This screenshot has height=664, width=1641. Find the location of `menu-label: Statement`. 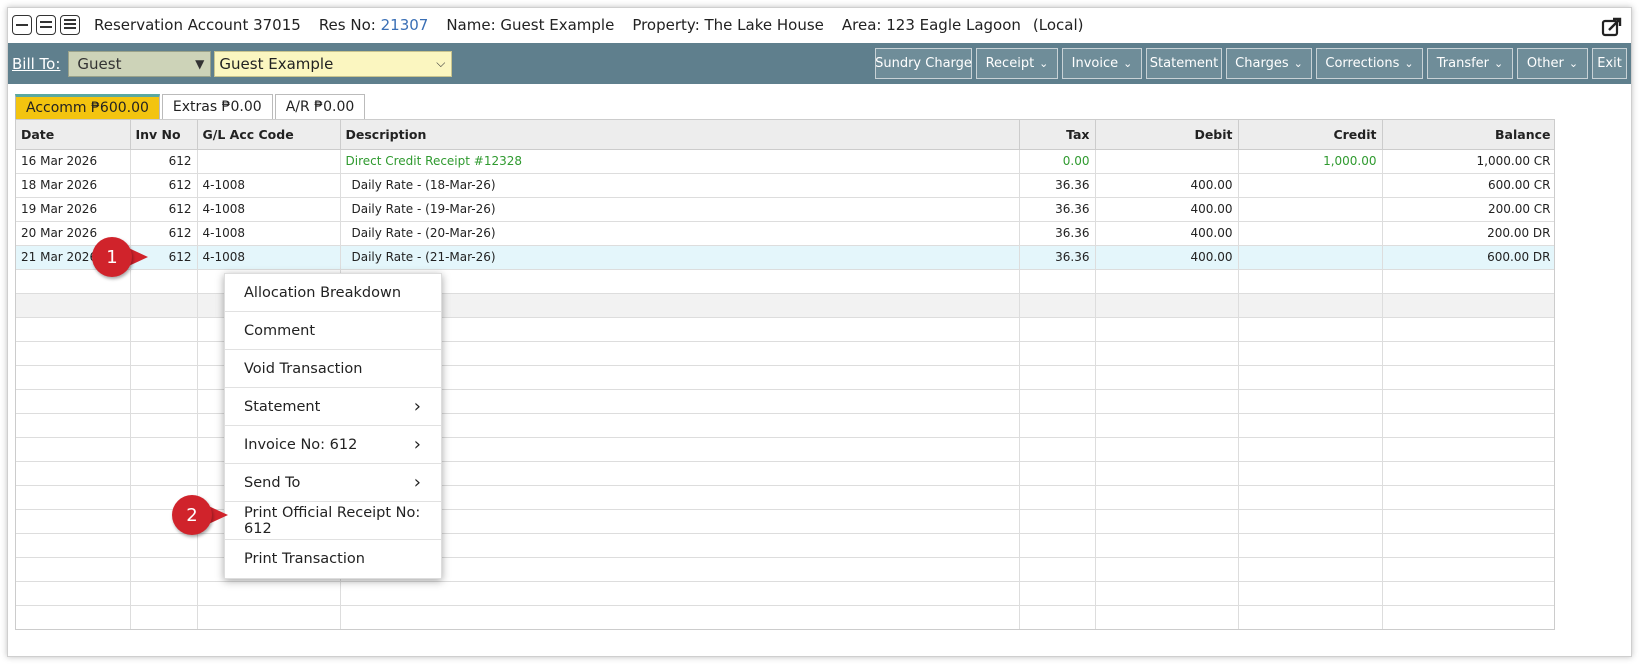

menu-label: Statement is located at coordinates (282, 406).